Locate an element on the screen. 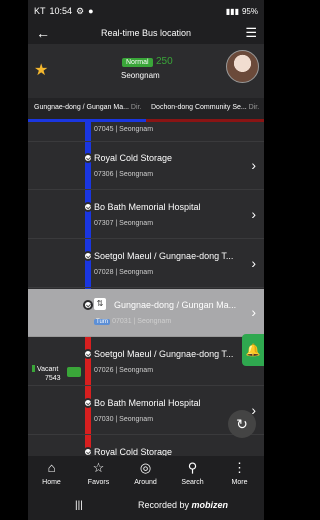 This screenshot has height=520, width=320. list-item: Royal Cold Storage 07306 | Seongnam › is located at coordinates (146, 166).